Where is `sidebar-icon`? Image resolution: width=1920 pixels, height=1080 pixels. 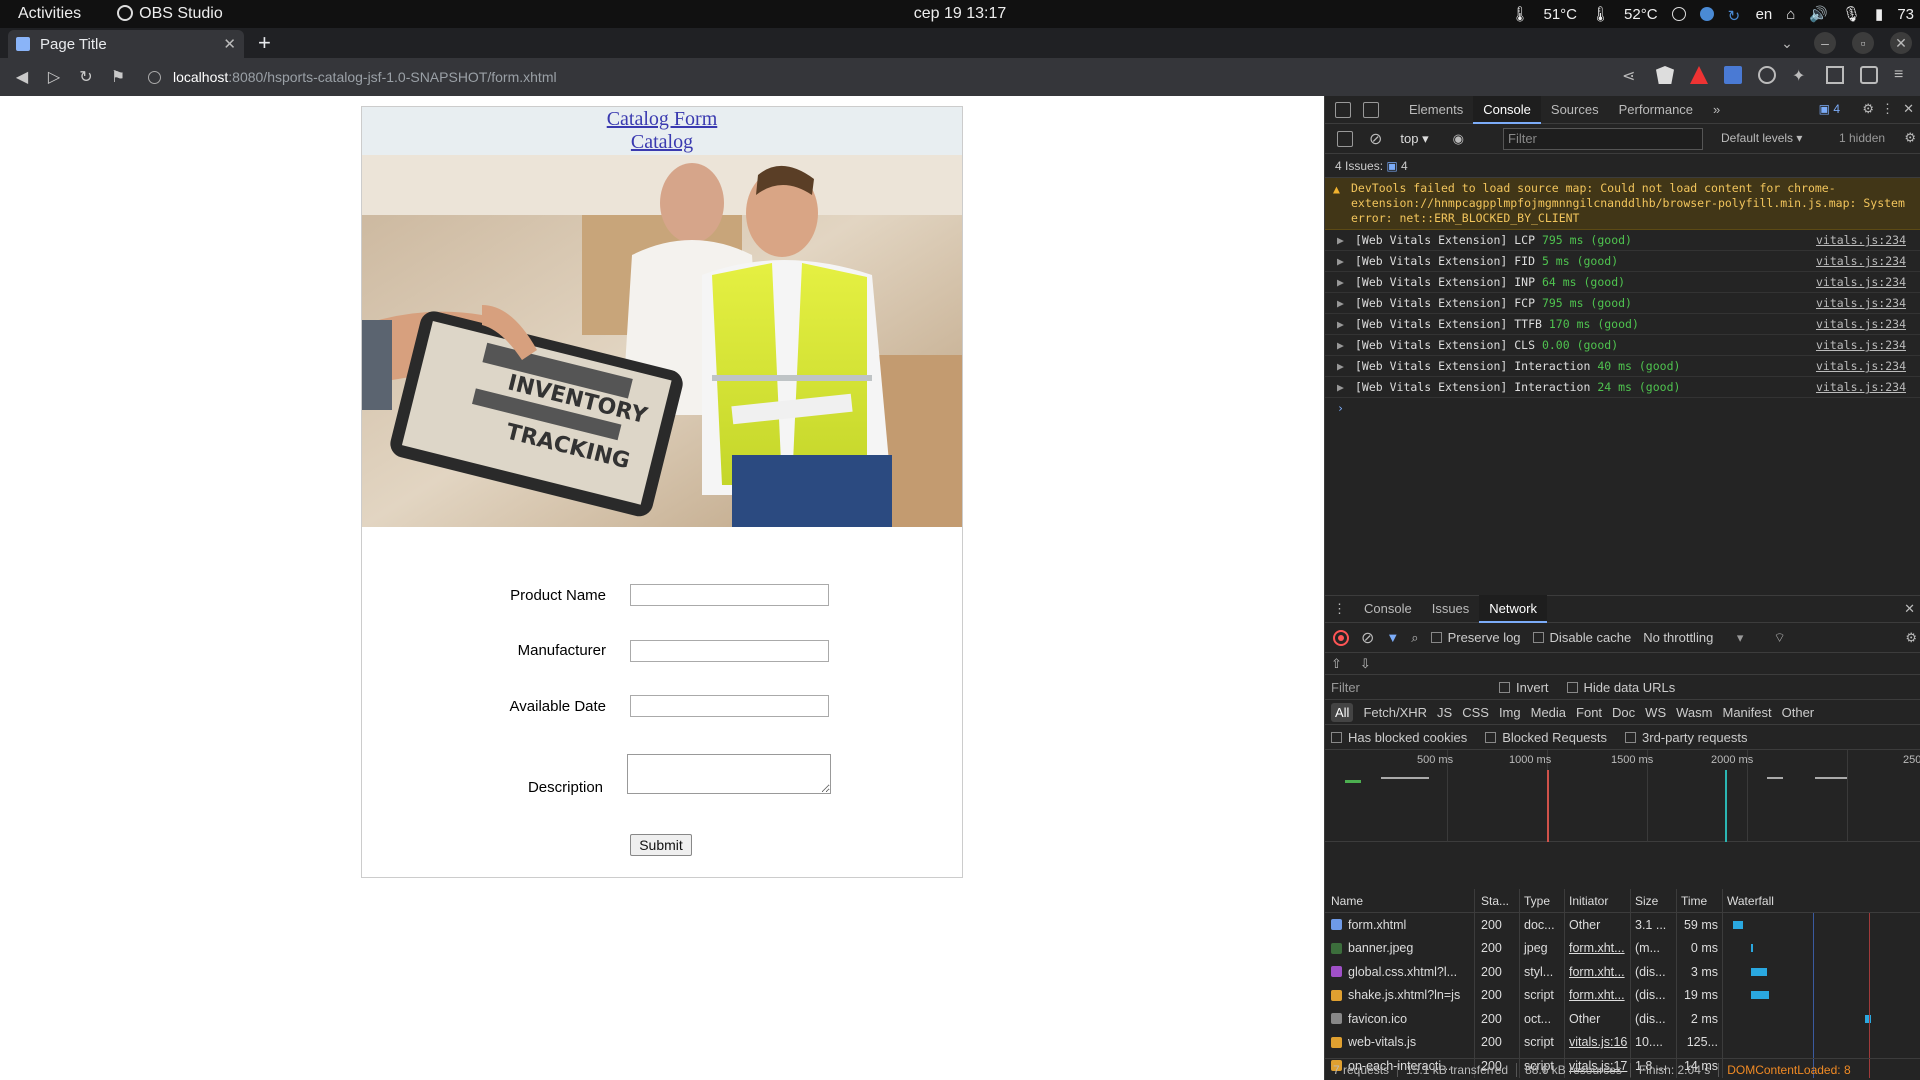
sidebar-icon is located at coordinates (1835, 75).